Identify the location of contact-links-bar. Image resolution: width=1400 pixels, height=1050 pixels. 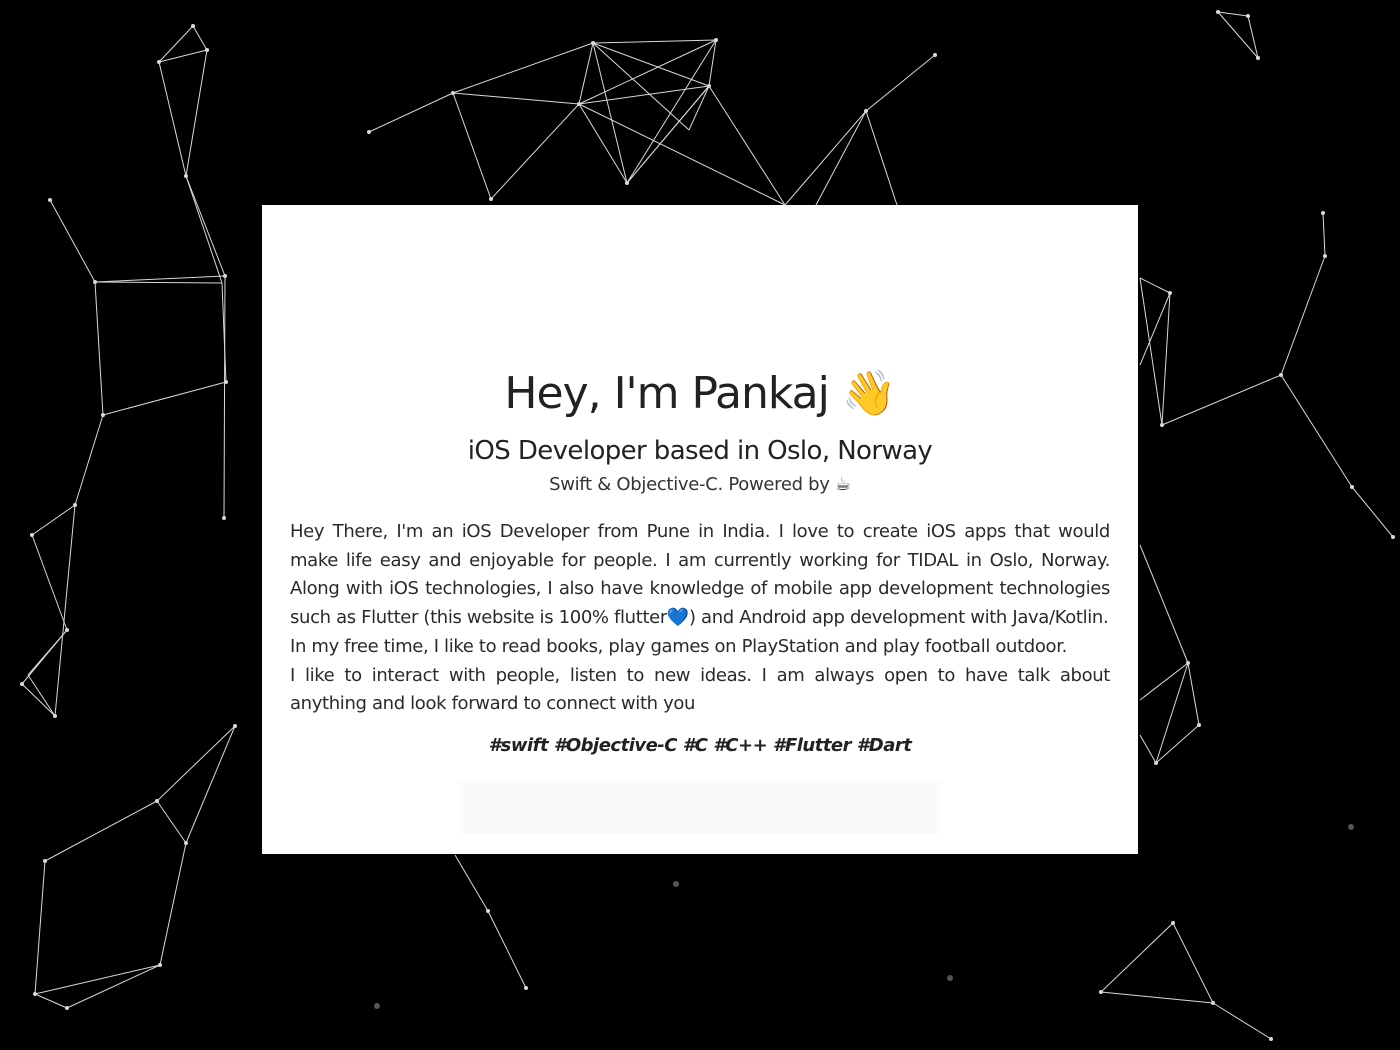
(700, 807).